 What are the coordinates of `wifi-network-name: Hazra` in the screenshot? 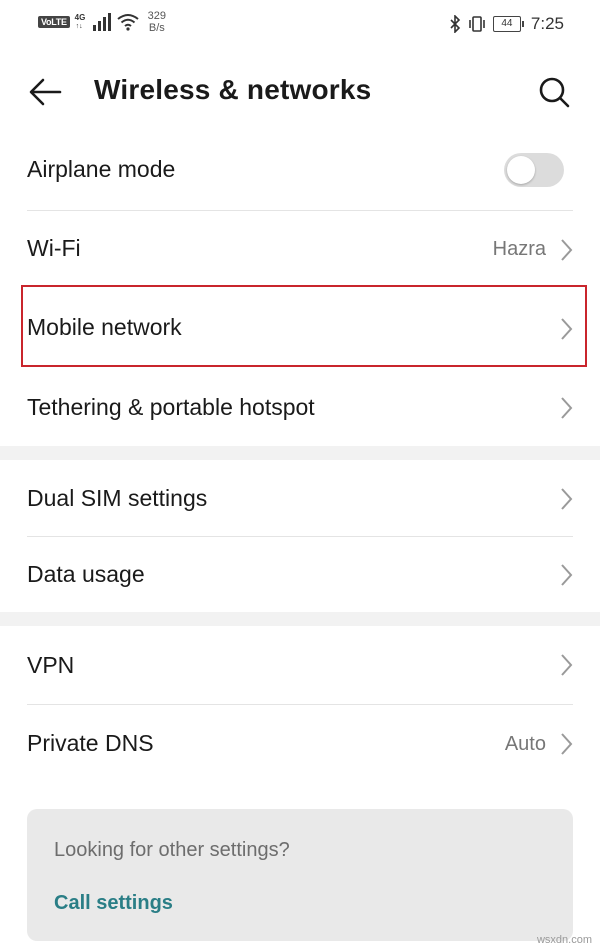 It's located at (519, 249).